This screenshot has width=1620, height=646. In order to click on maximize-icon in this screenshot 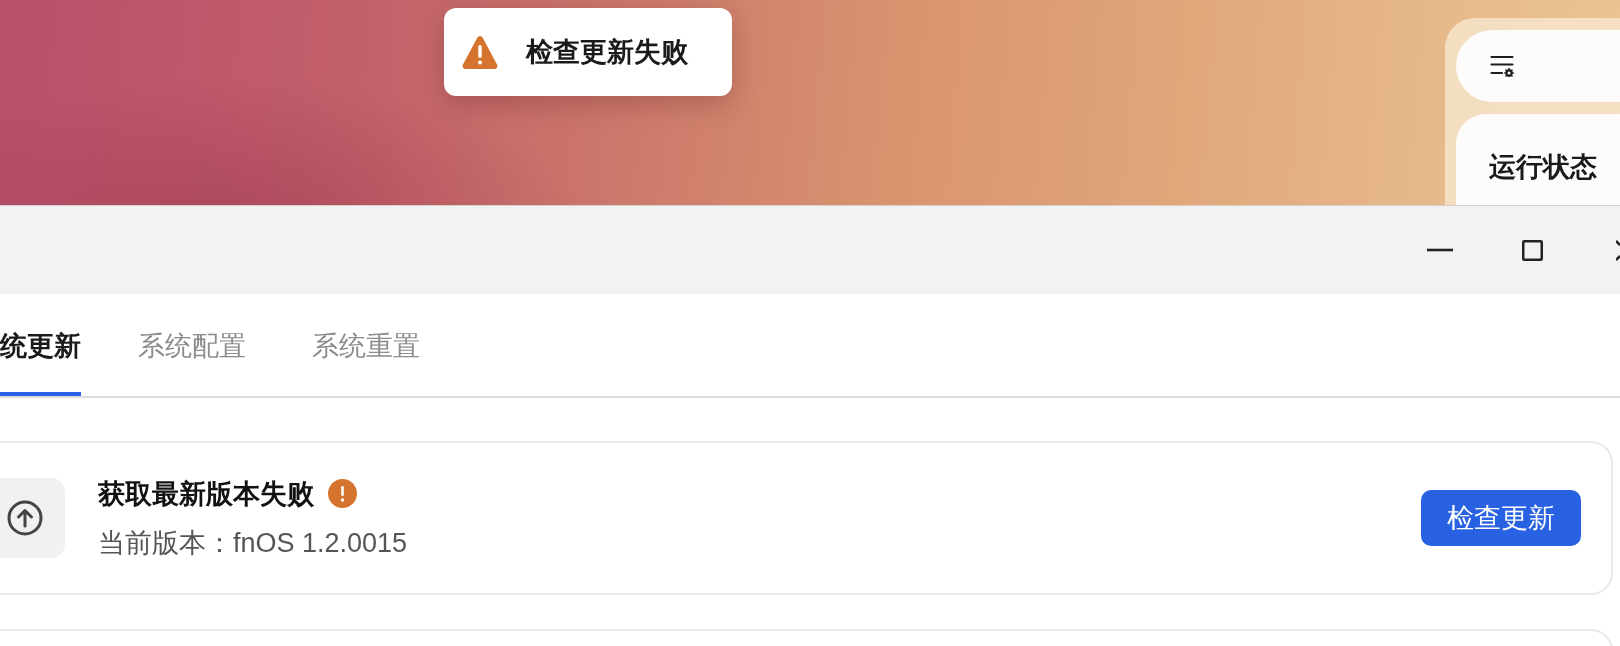, I will do `click(1532, 250)`.